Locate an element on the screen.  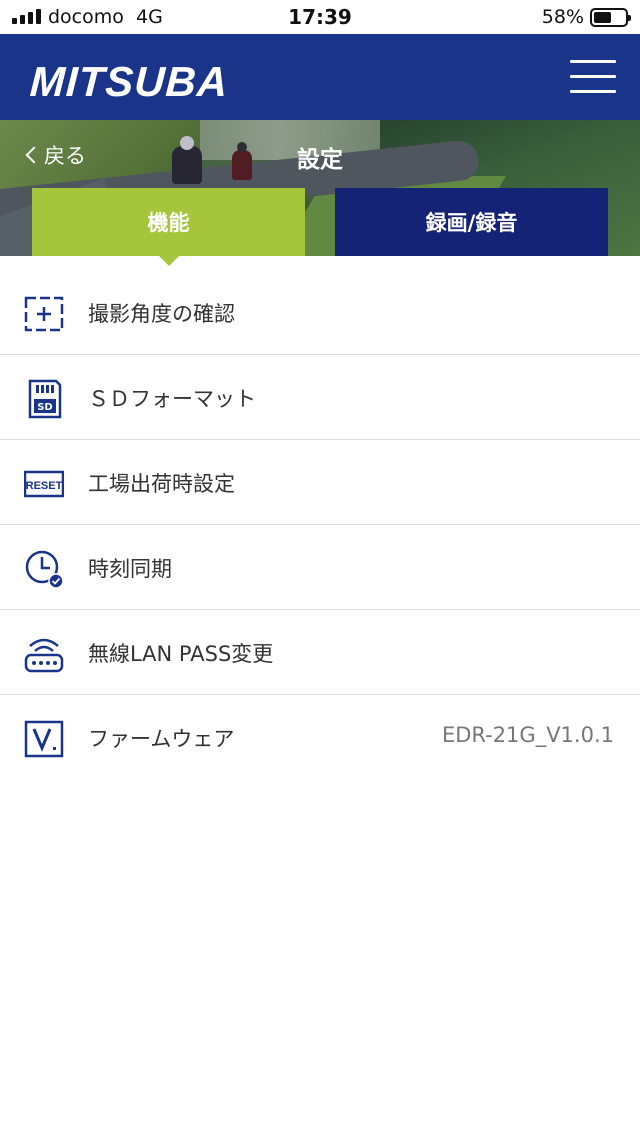
settings-item-label: 時刻同期 is located at coordinates (130, 569).